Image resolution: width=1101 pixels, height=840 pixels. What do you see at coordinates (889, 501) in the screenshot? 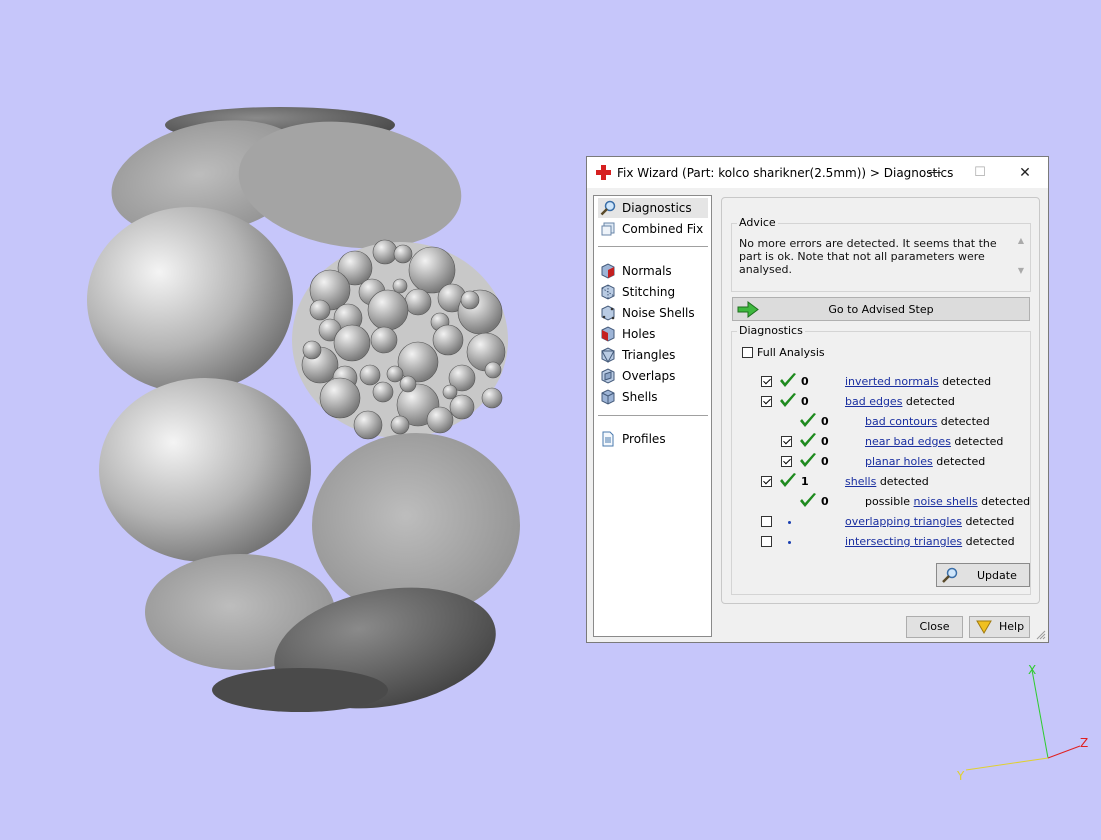
I see `diagnostic-prefix: possible` at bounding box center [889, 501].